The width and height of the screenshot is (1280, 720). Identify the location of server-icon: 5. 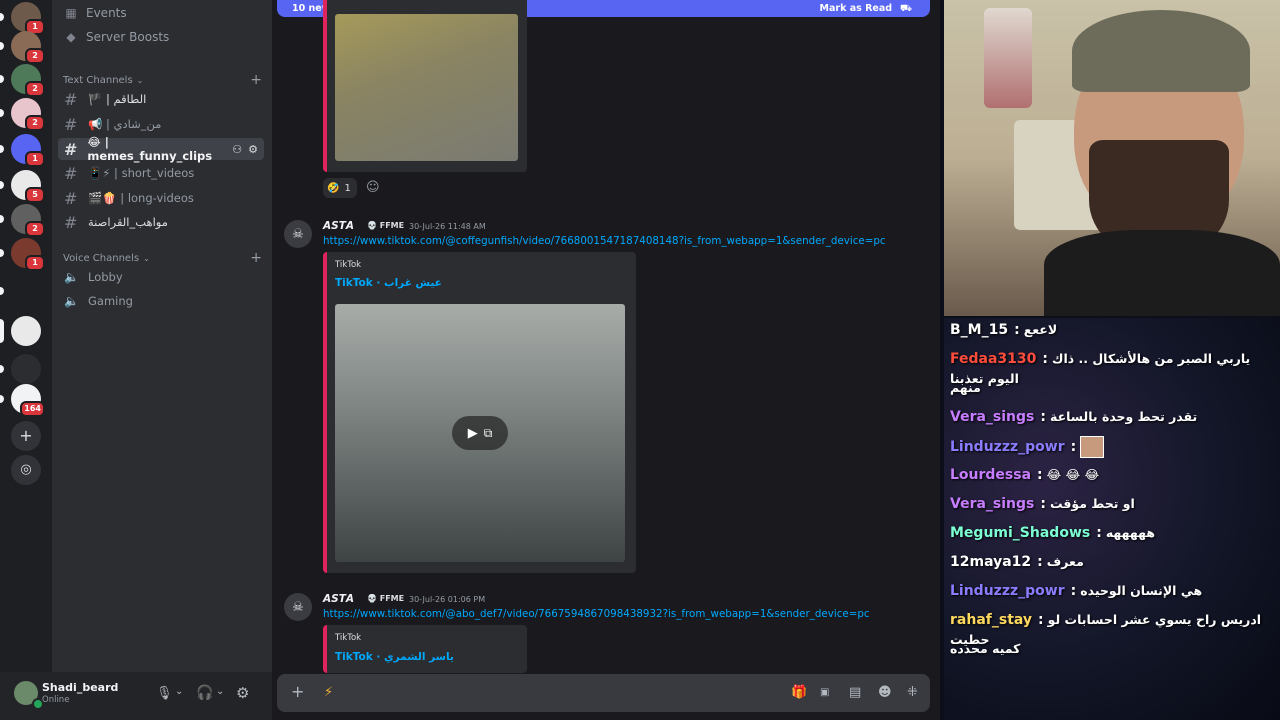
(22, 186).